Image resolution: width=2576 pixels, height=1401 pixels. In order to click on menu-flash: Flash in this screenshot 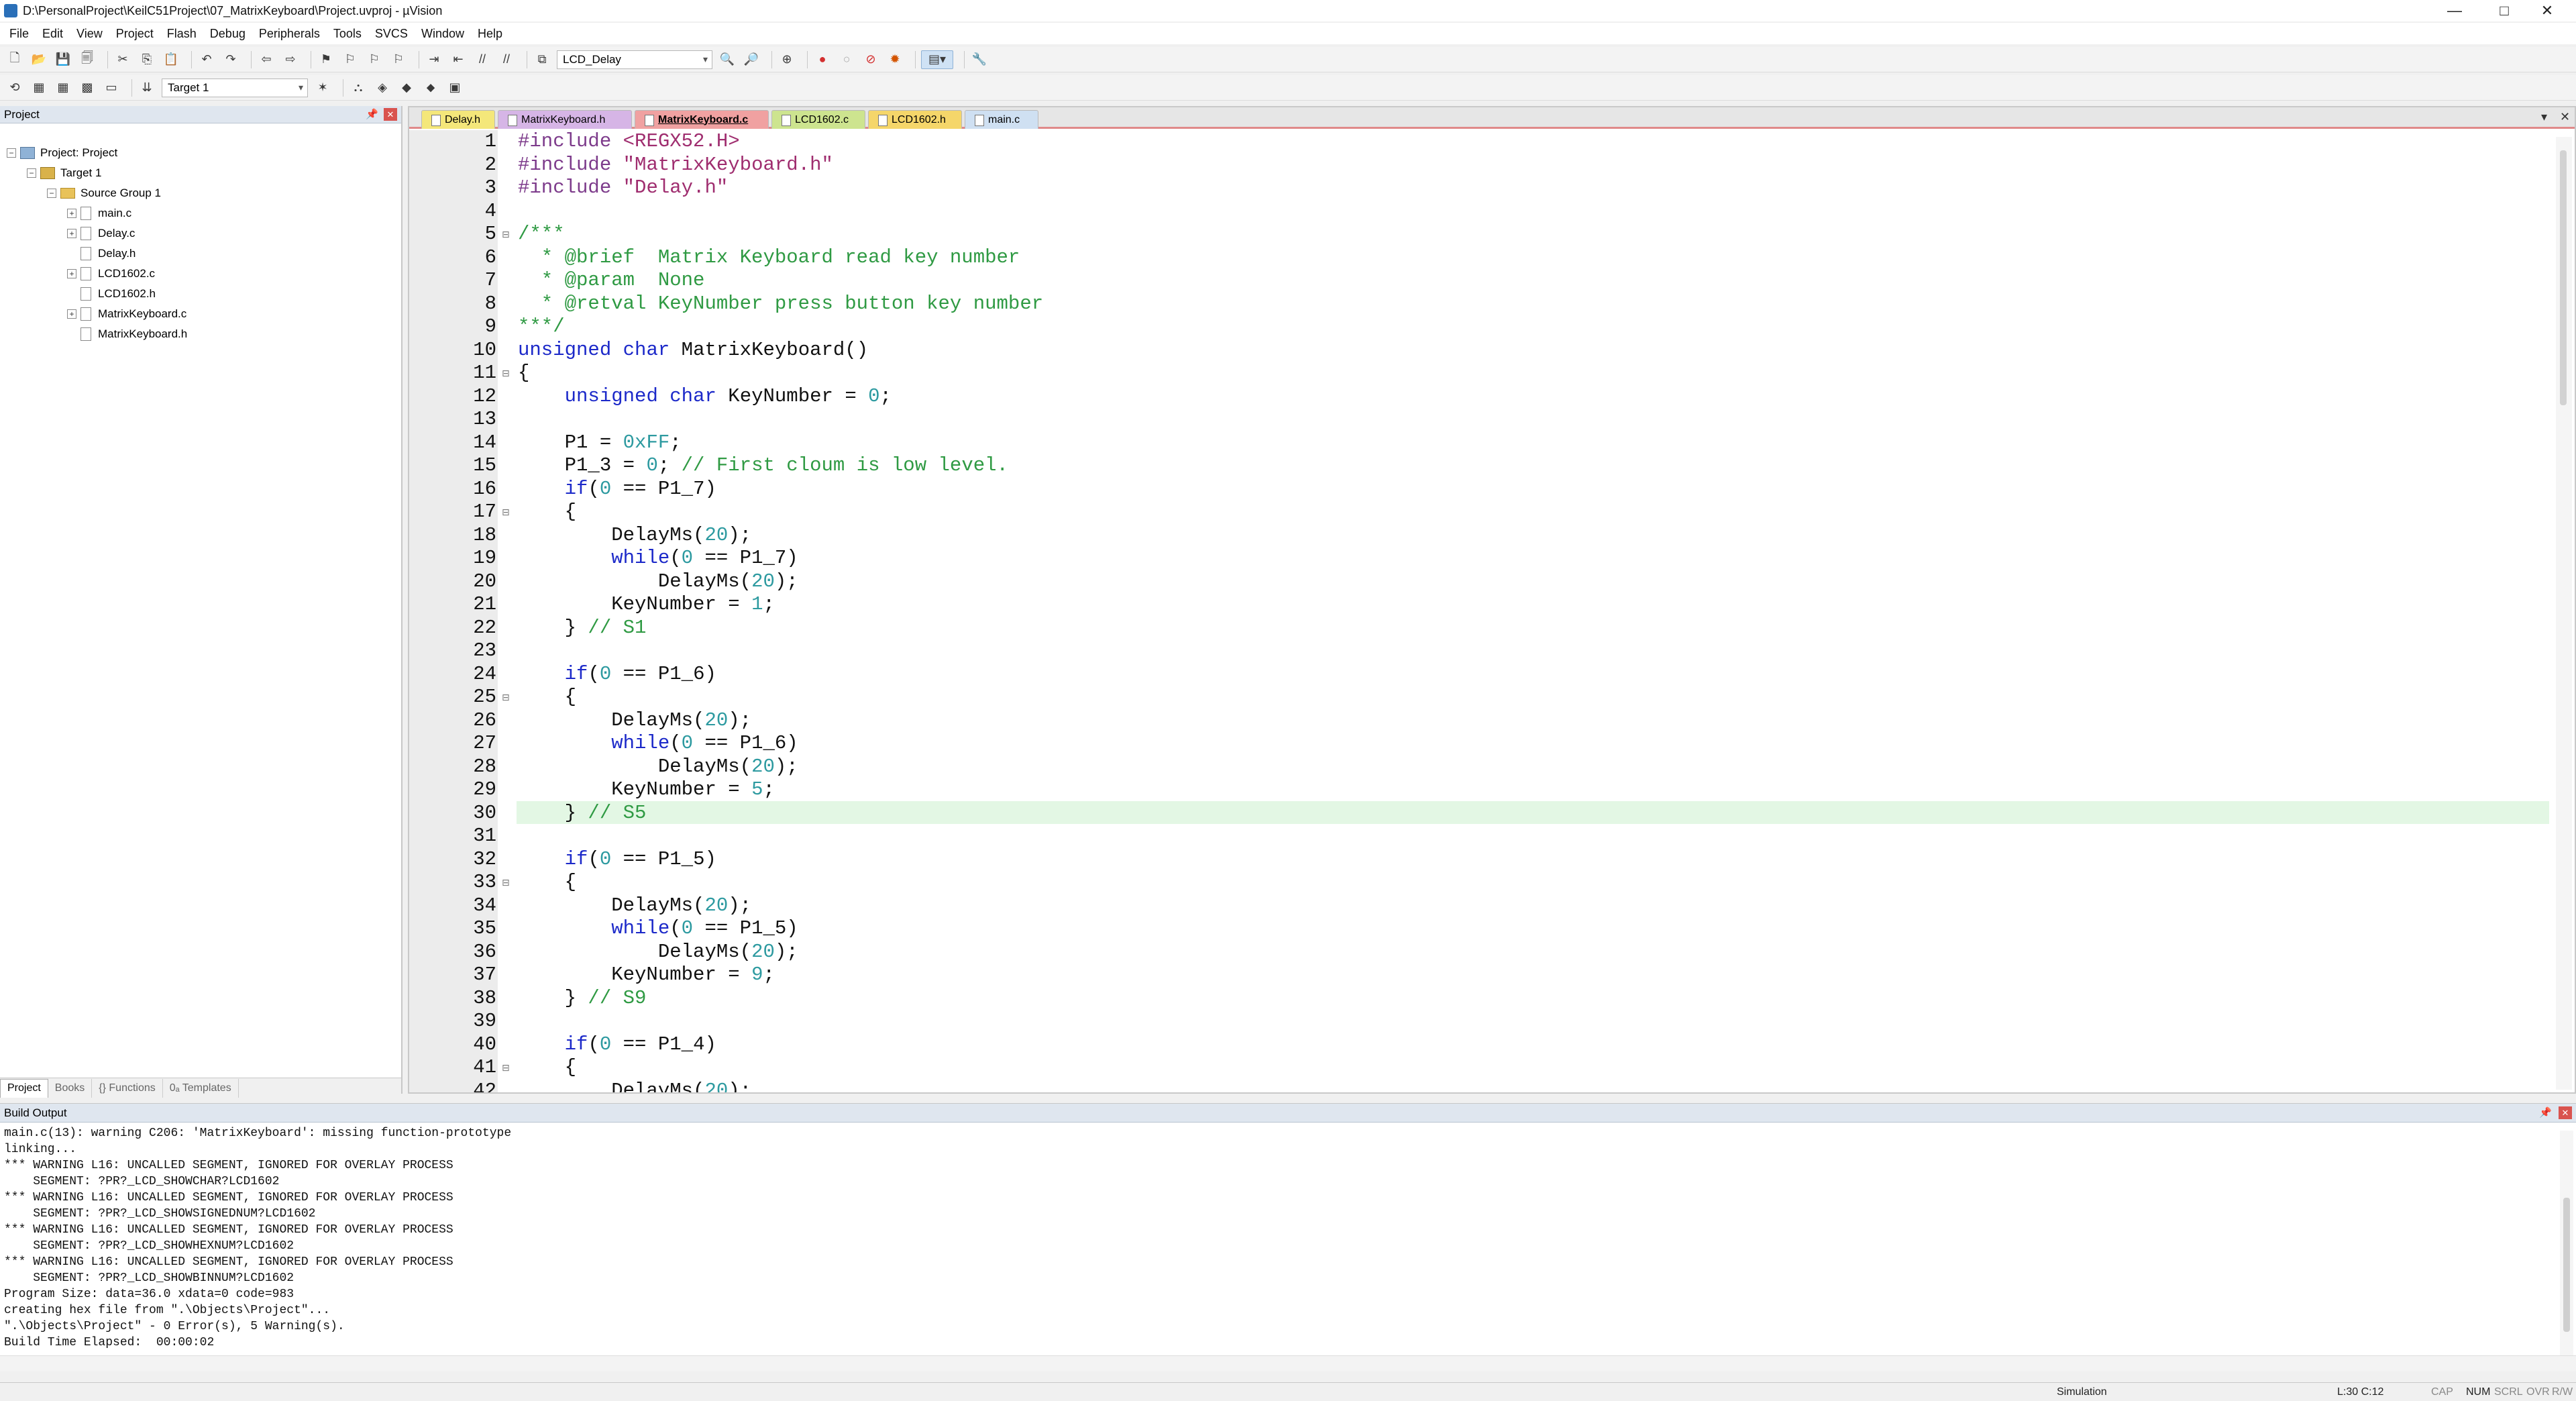, I will do `click(181, 34)`.